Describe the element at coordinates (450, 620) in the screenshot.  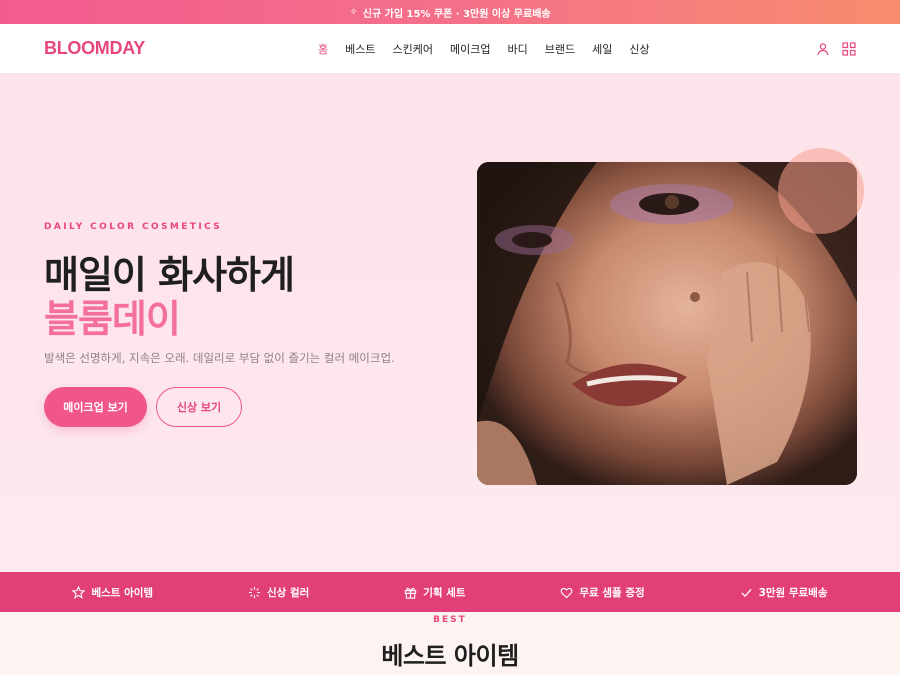
I see `best-eyebrow: BEST` at that location.